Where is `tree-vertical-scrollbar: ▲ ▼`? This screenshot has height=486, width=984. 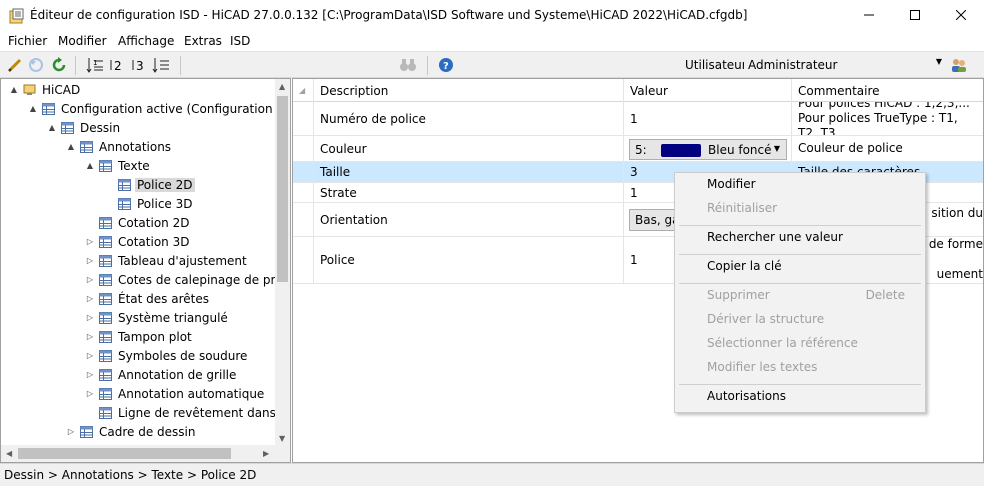 tree-vertical-scrollbar: ▲ ▼ is located at coordinates (282, 262).